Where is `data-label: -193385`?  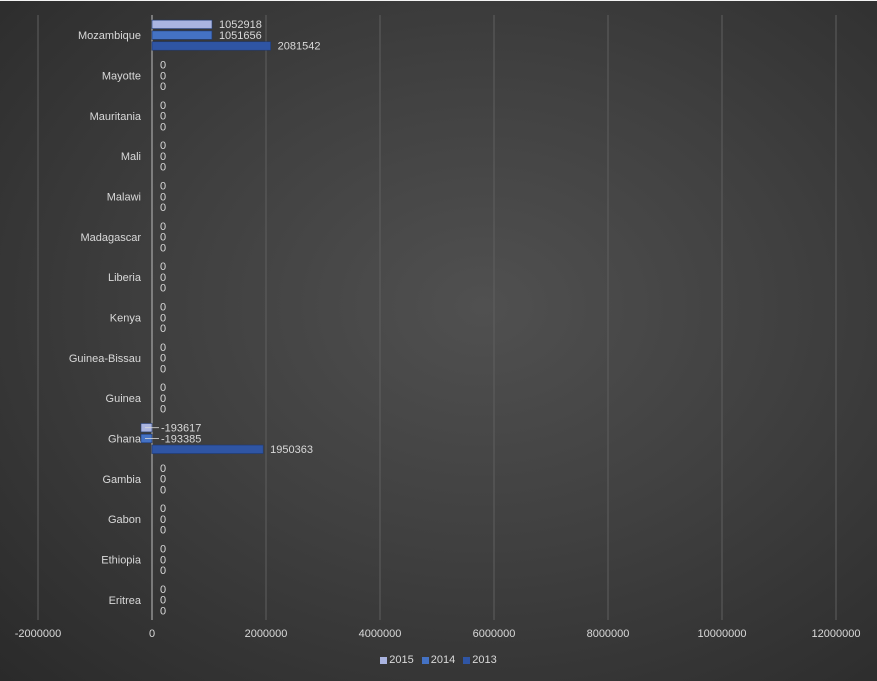 data-label: -193385 is located at coordinates (181, 439).